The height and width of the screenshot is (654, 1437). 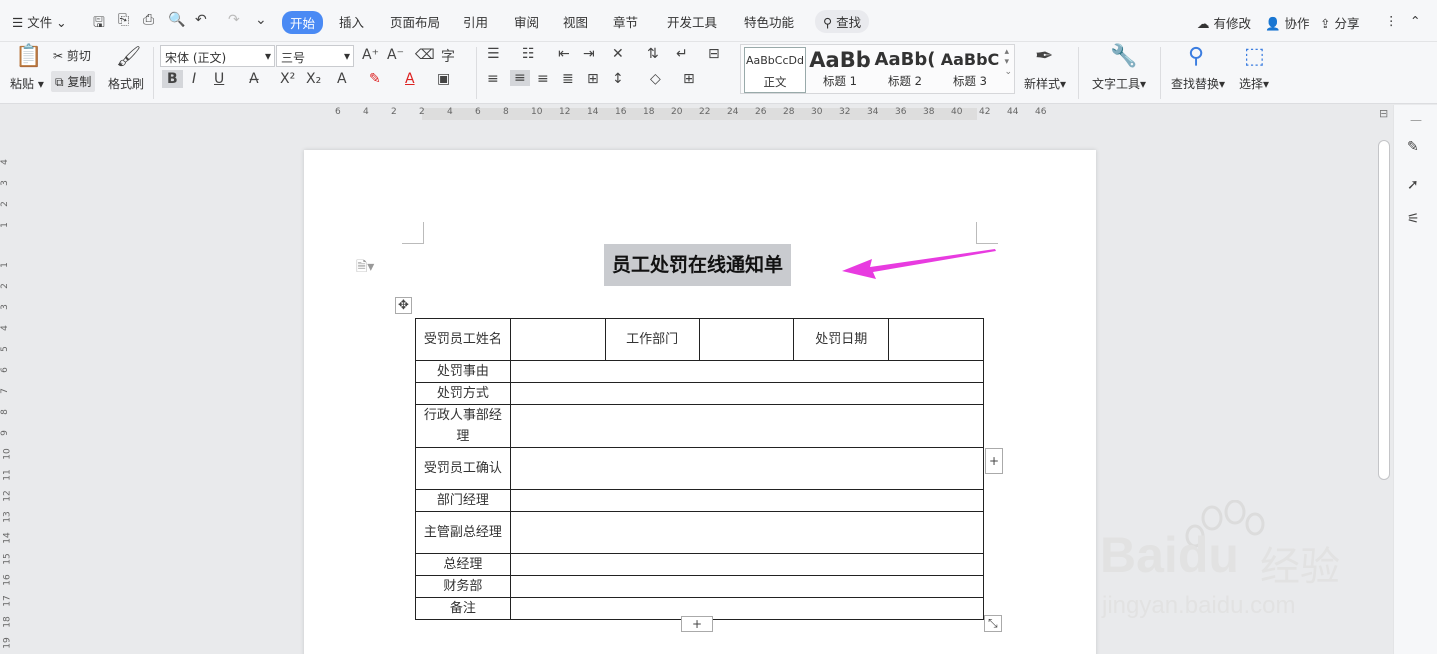 What do you see at coordinates (1254, 56) in the screenshot?
I see `select-icon: ⬚` at bounding box center [1254, 56].